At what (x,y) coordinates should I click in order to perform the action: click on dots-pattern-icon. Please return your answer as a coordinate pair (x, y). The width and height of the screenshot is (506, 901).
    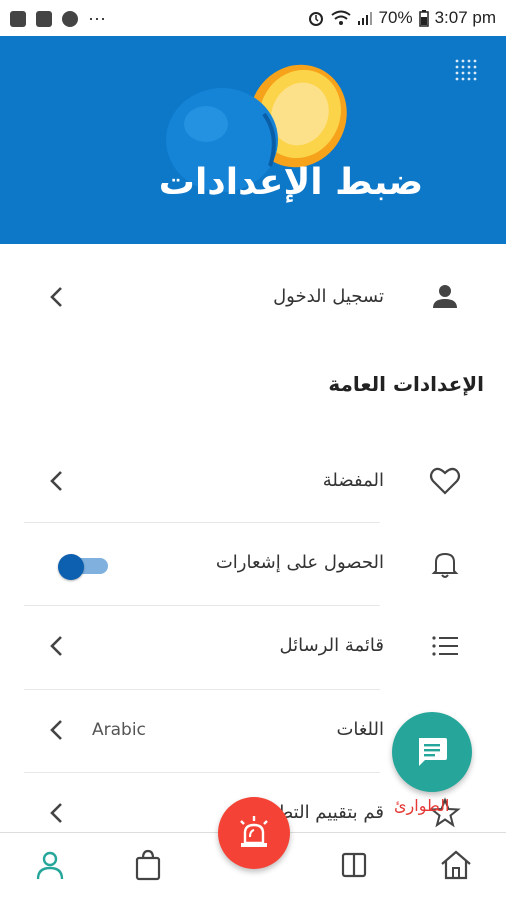
    Looking at the image, I should click on (466, 70).